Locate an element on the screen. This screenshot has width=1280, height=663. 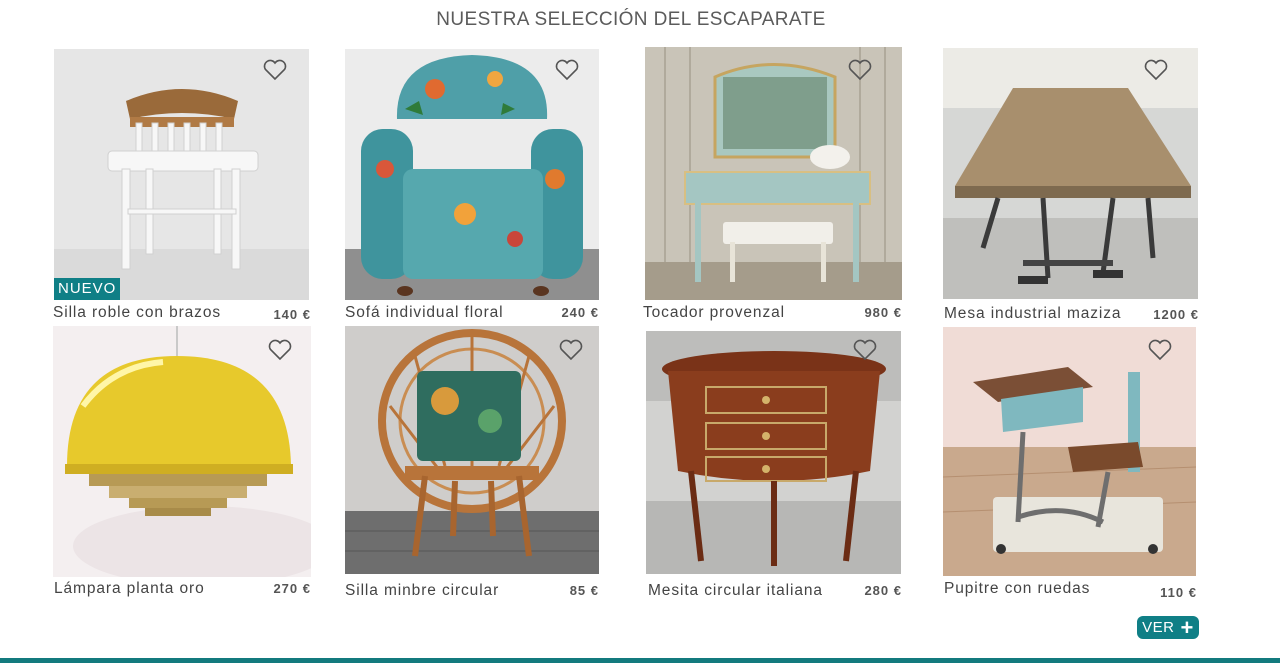
new-badge: NUEVO is located at coordinates (87, 289).